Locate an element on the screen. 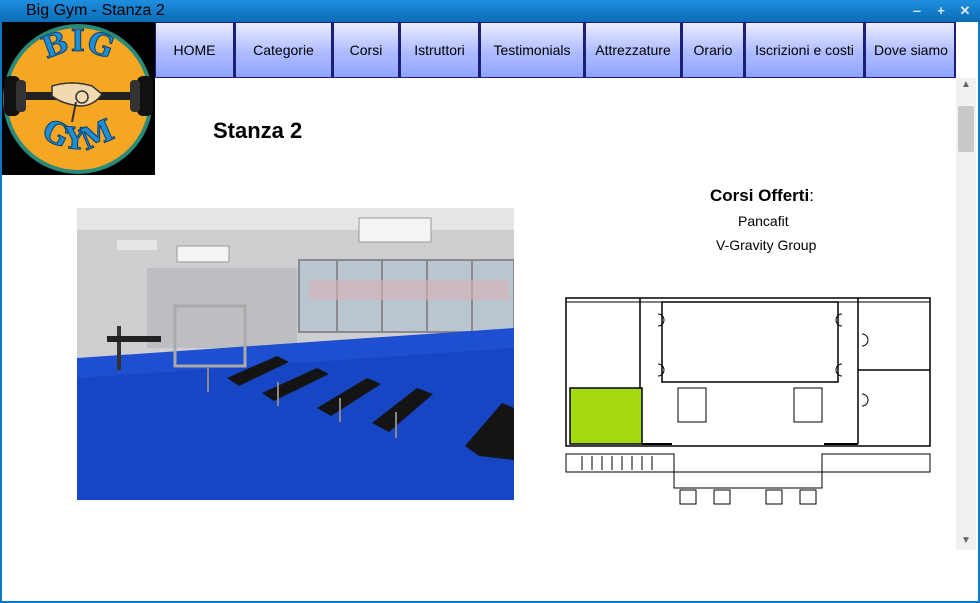 The width and height of the screenshot is (980, 603). nav-corsi: Corsi is located at coordinates (366, 50).